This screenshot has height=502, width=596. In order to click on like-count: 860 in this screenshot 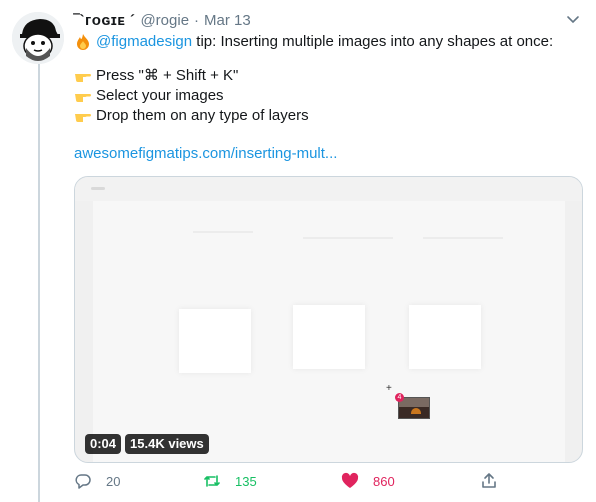, I will do `click(384, 481)`.